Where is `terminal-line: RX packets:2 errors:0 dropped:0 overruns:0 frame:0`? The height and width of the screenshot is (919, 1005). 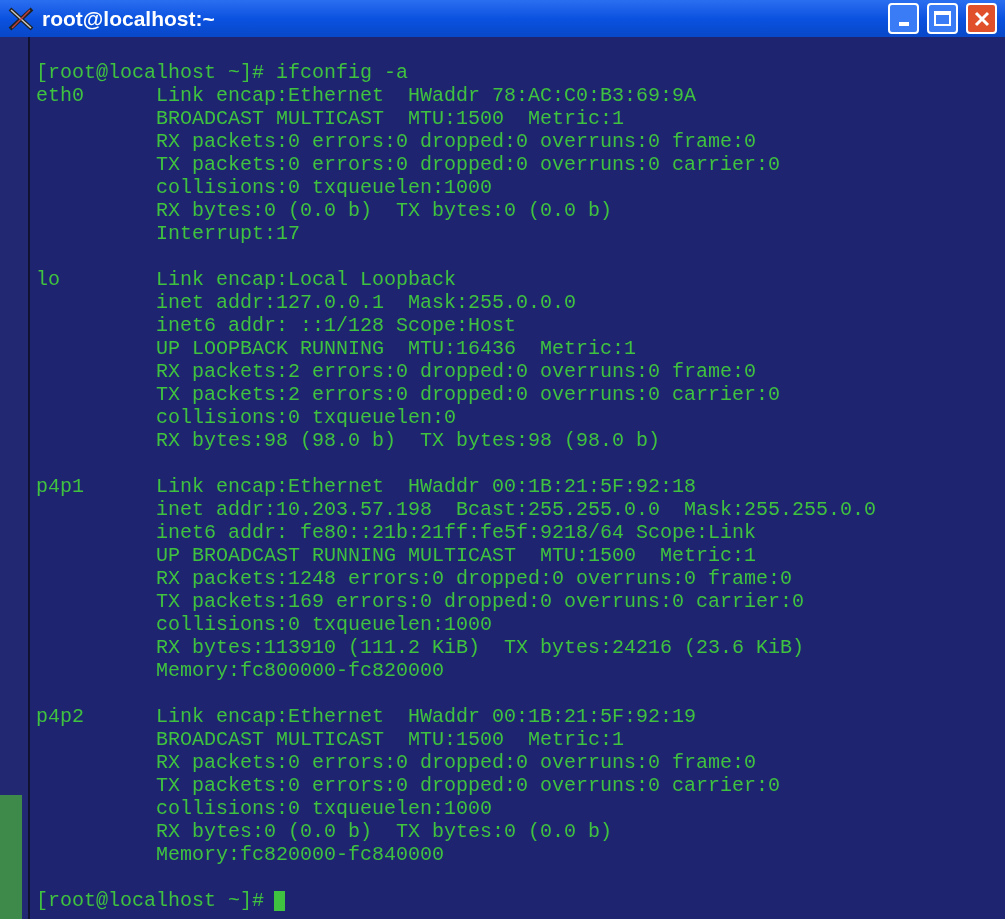
terminal-line: RX packets:2 errors:0 dropped:0 overruns:0 frame:0 is located at coordinates (457, 371).